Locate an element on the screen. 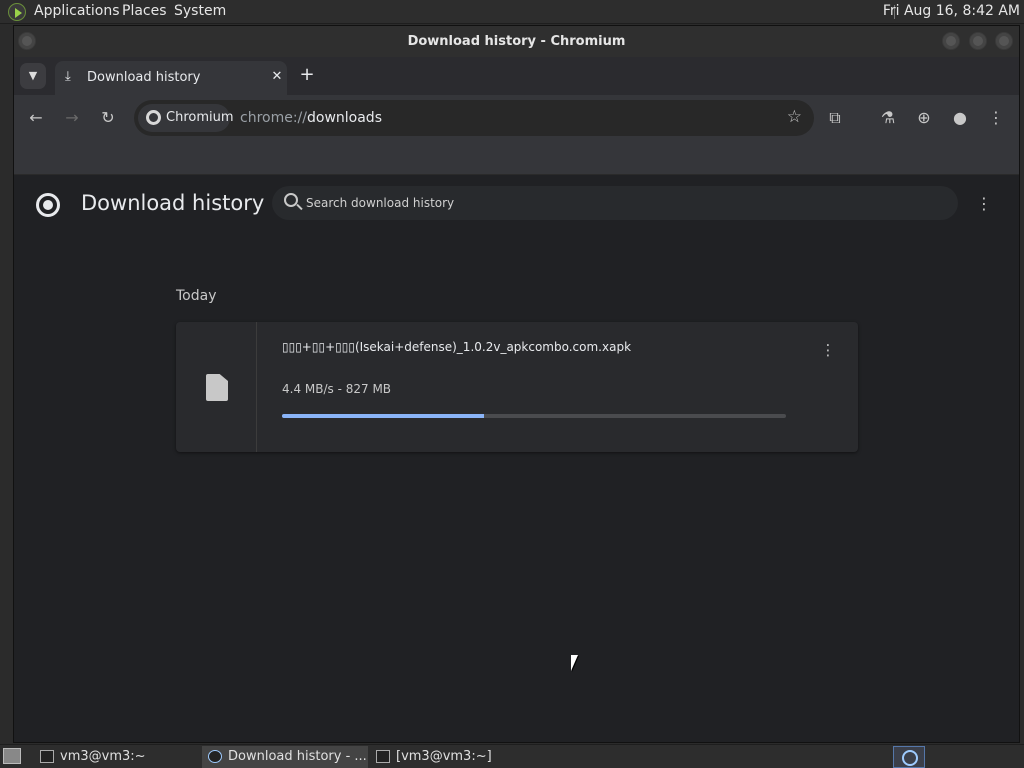 The image size is (1024, 768). taskbar-item-terminal-2: [vm3@vm3:~] is located at coordinates (455, 757).